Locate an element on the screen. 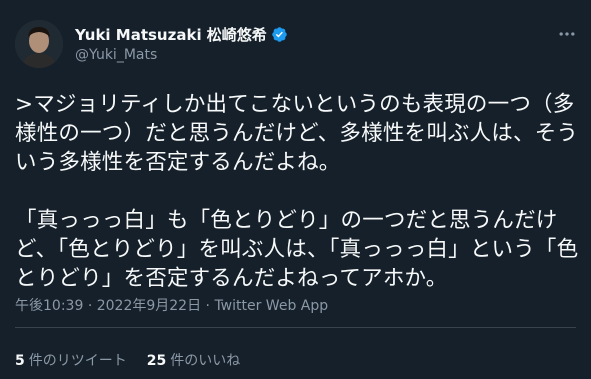  likes-label: 件のいいね is located at coordinates (205, 361).